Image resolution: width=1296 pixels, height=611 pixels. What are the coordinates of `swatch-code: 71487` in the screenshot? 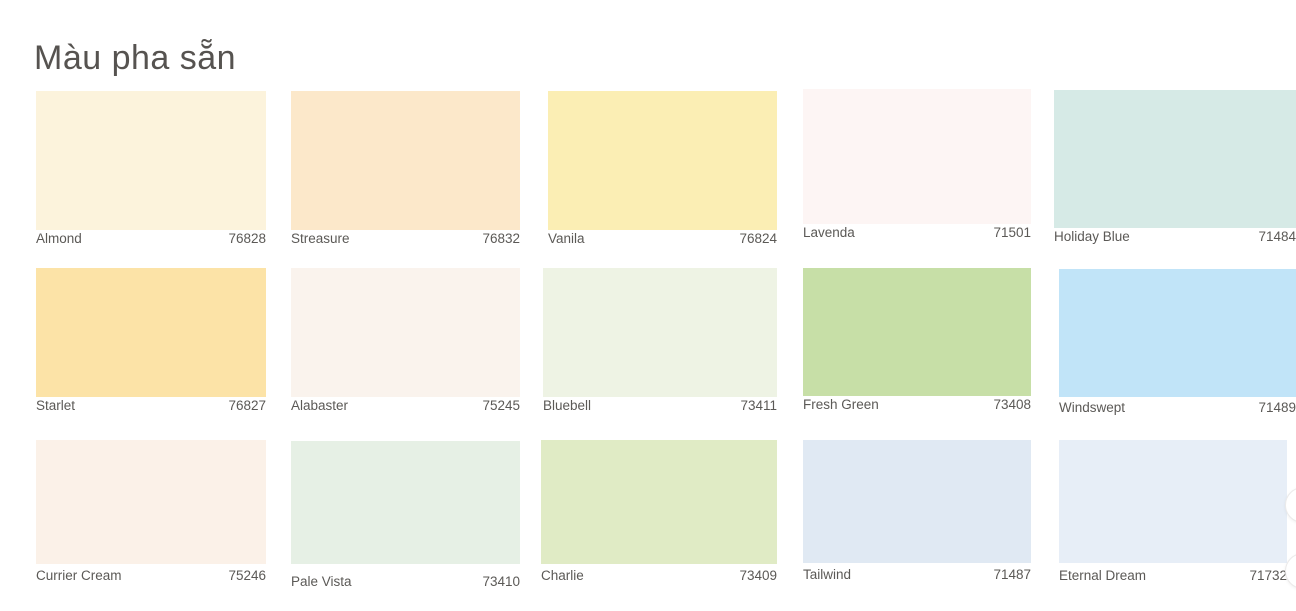 It's located at (1012, 574).